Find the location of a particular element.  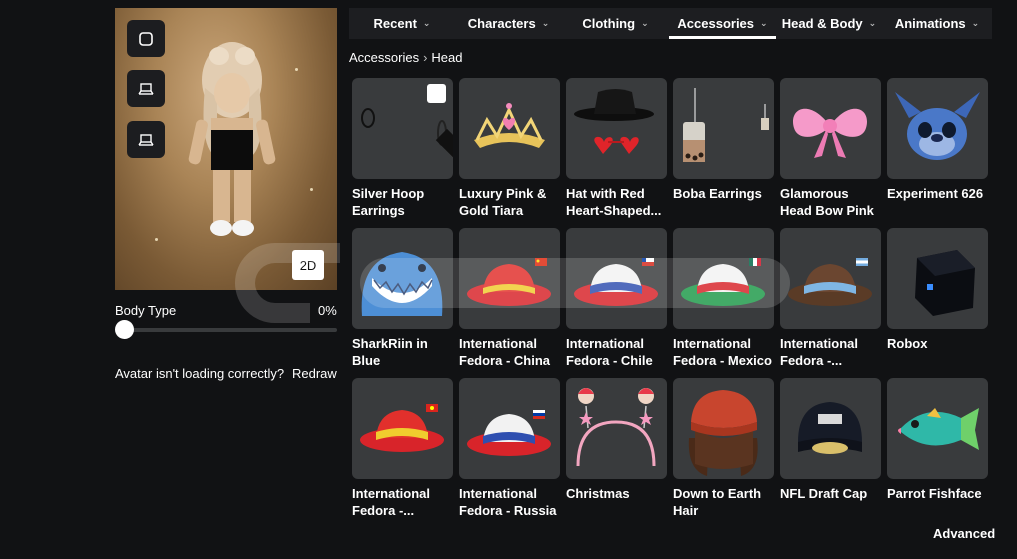

outfit-button is located at coordinates (146, 88).